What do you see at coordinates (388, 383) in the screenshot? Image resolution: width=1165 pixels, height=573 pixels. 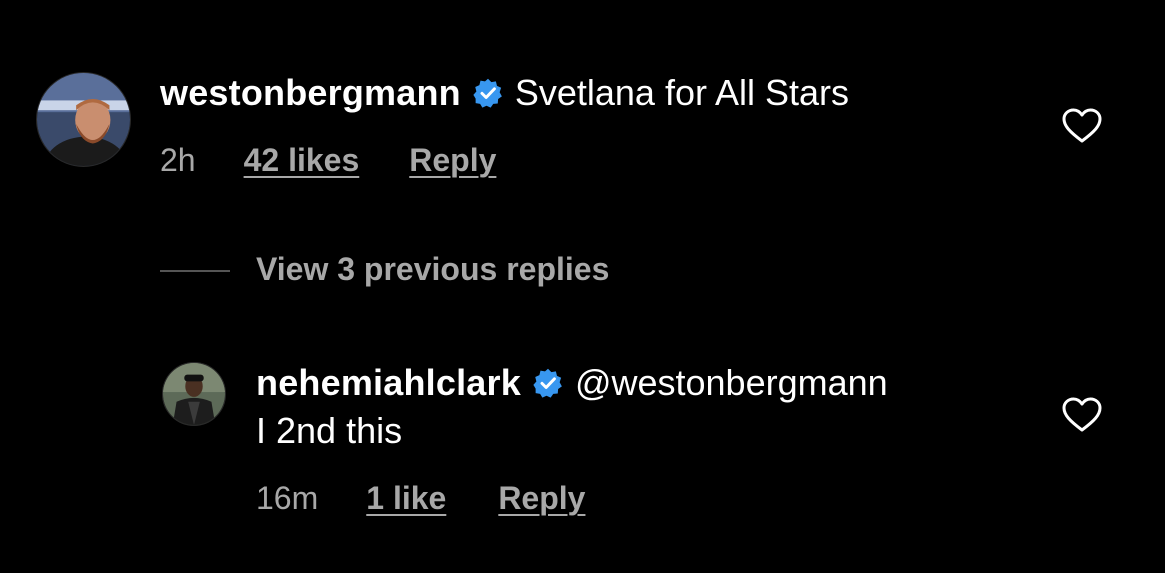 I see `username-nehemiahlclark: nehemiahlclark` at bounding box center [388, 383].